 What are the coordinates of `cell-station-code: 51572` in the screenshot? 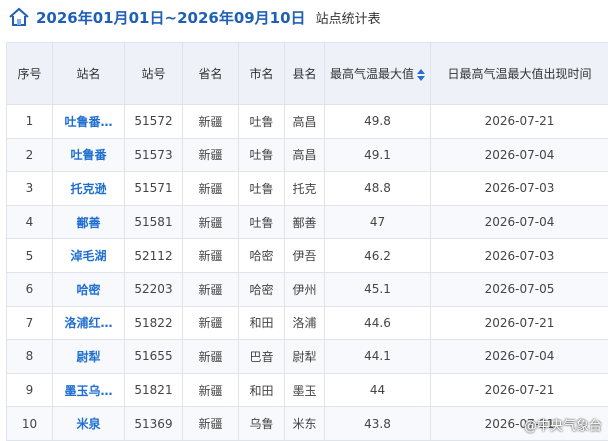 It's located at (154, 122).